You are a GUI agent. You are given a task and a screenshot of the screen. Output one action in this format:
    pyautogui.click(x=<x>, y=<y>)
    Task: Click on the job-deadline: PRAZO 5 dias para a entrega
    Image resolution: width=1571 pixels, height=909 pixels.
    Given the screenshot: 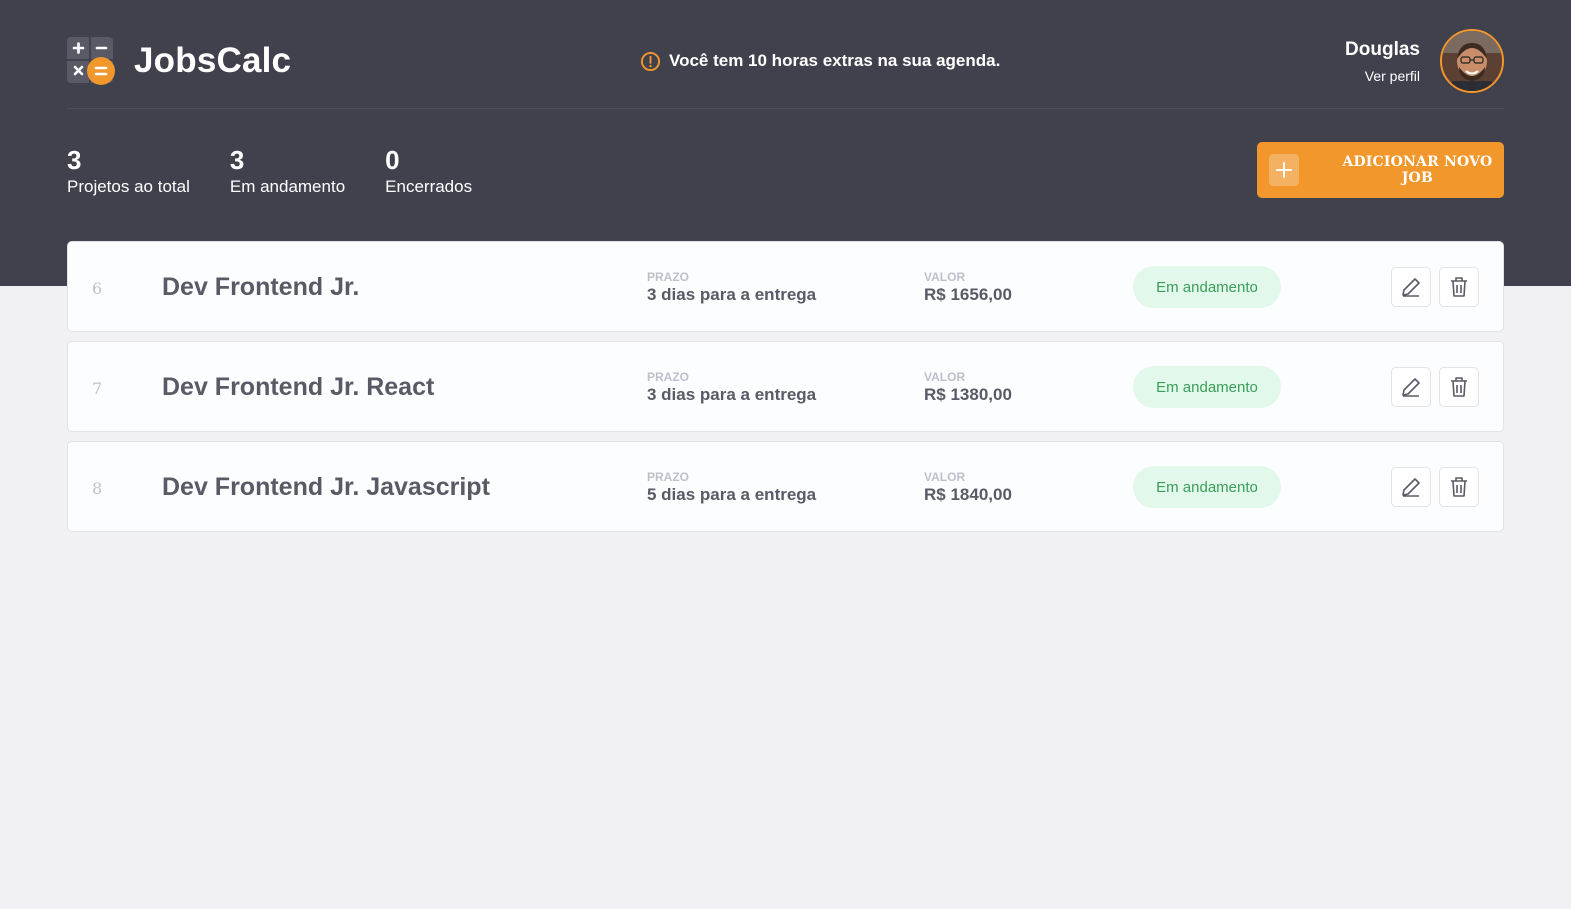 What is the action you would take?
    pyautogui.click(x=731, y=487)
    